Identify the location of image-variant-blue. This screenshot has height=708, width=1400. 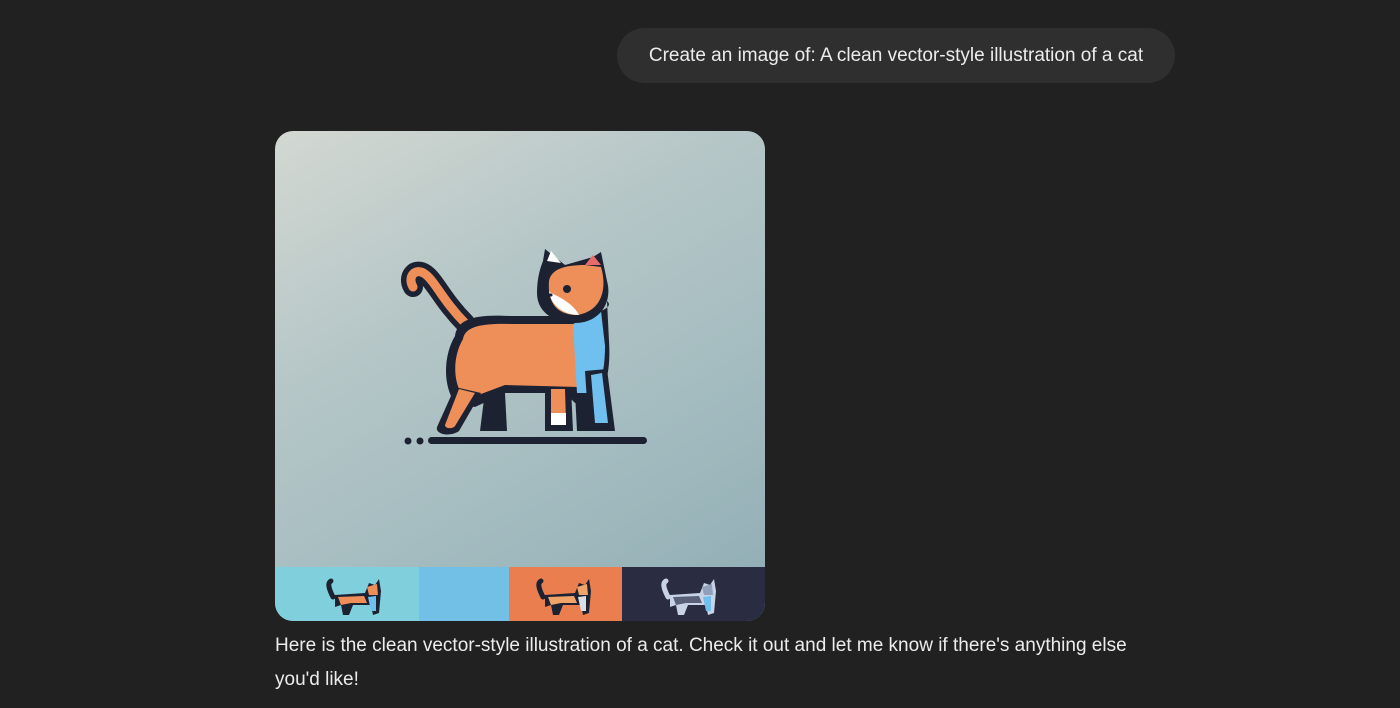
(464, 594).